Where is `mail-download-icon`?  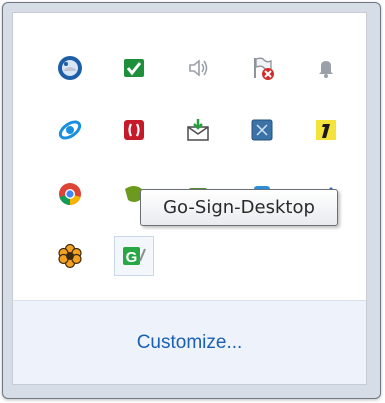 mail-download-icon is located at coordinates (198, 130).